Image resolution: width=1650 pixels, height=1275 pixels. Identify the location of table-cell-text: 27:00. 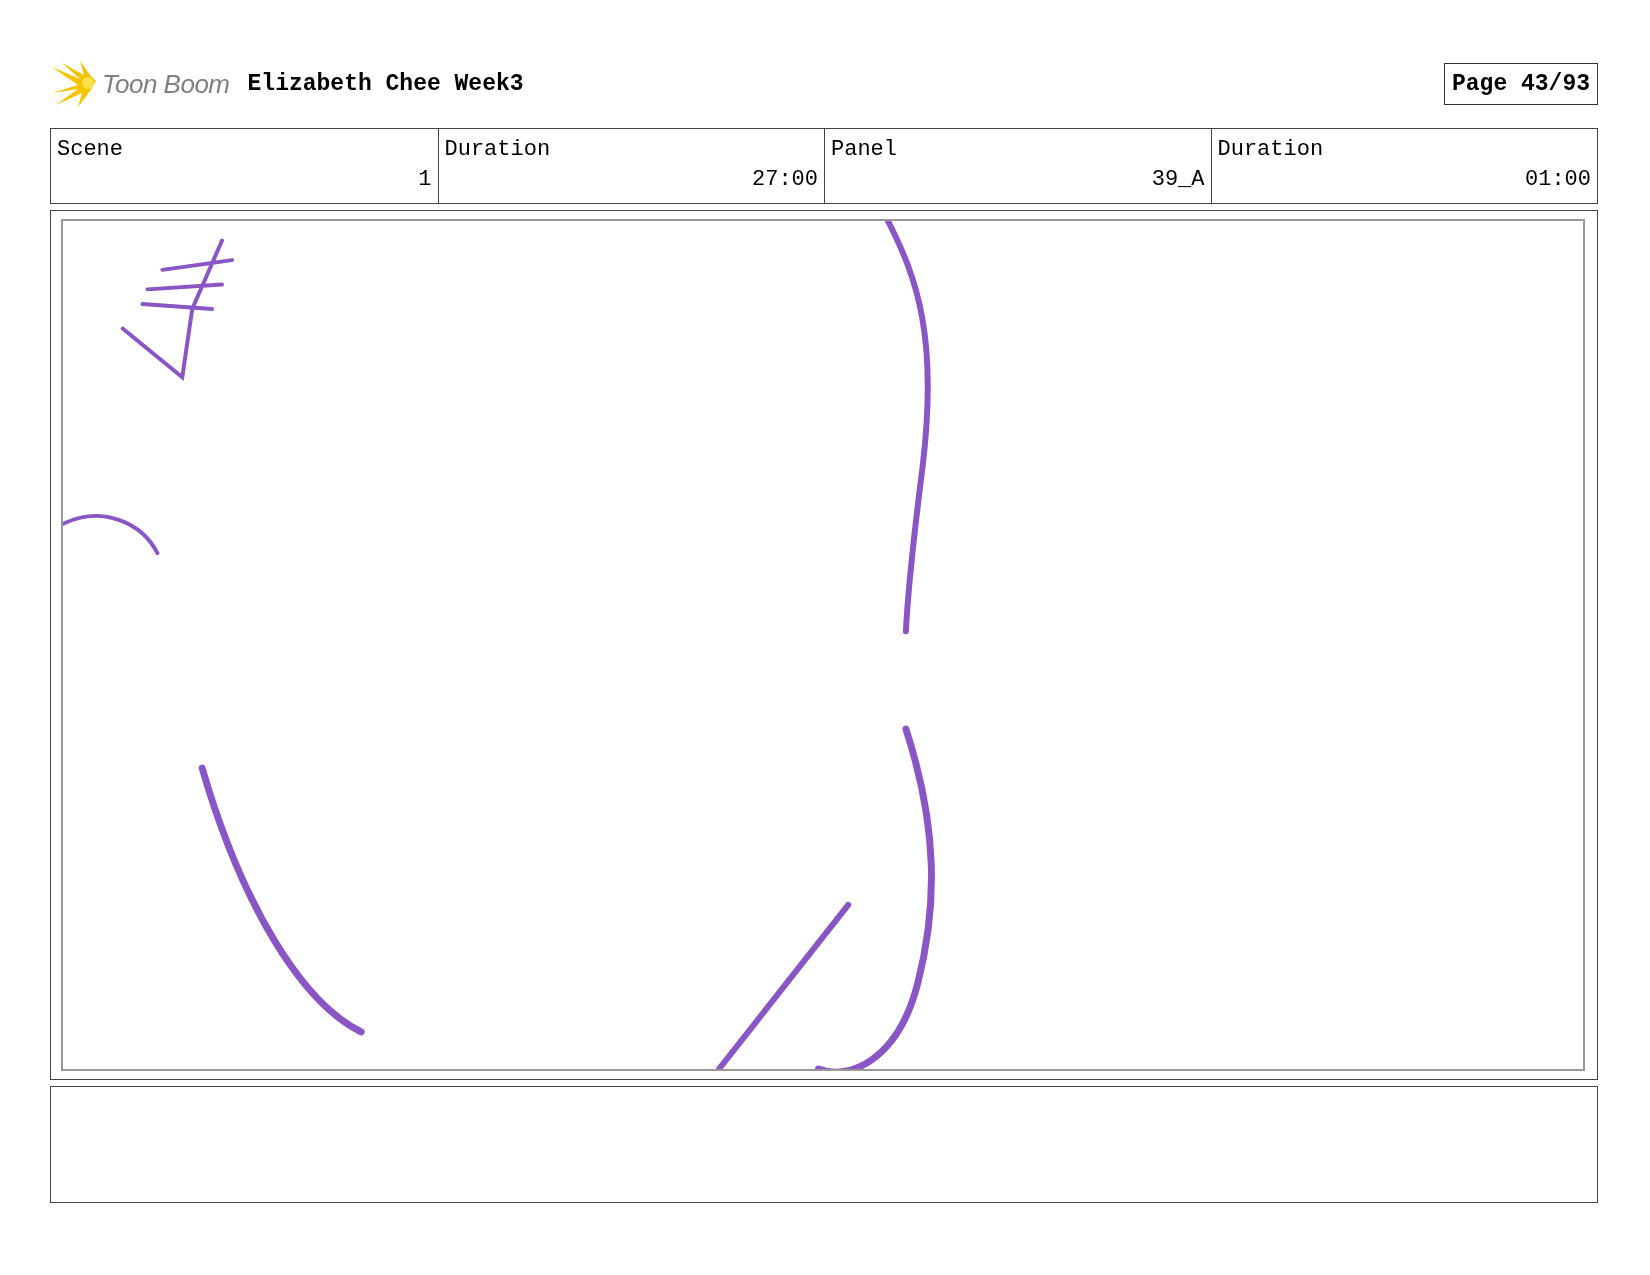
(785, 180).